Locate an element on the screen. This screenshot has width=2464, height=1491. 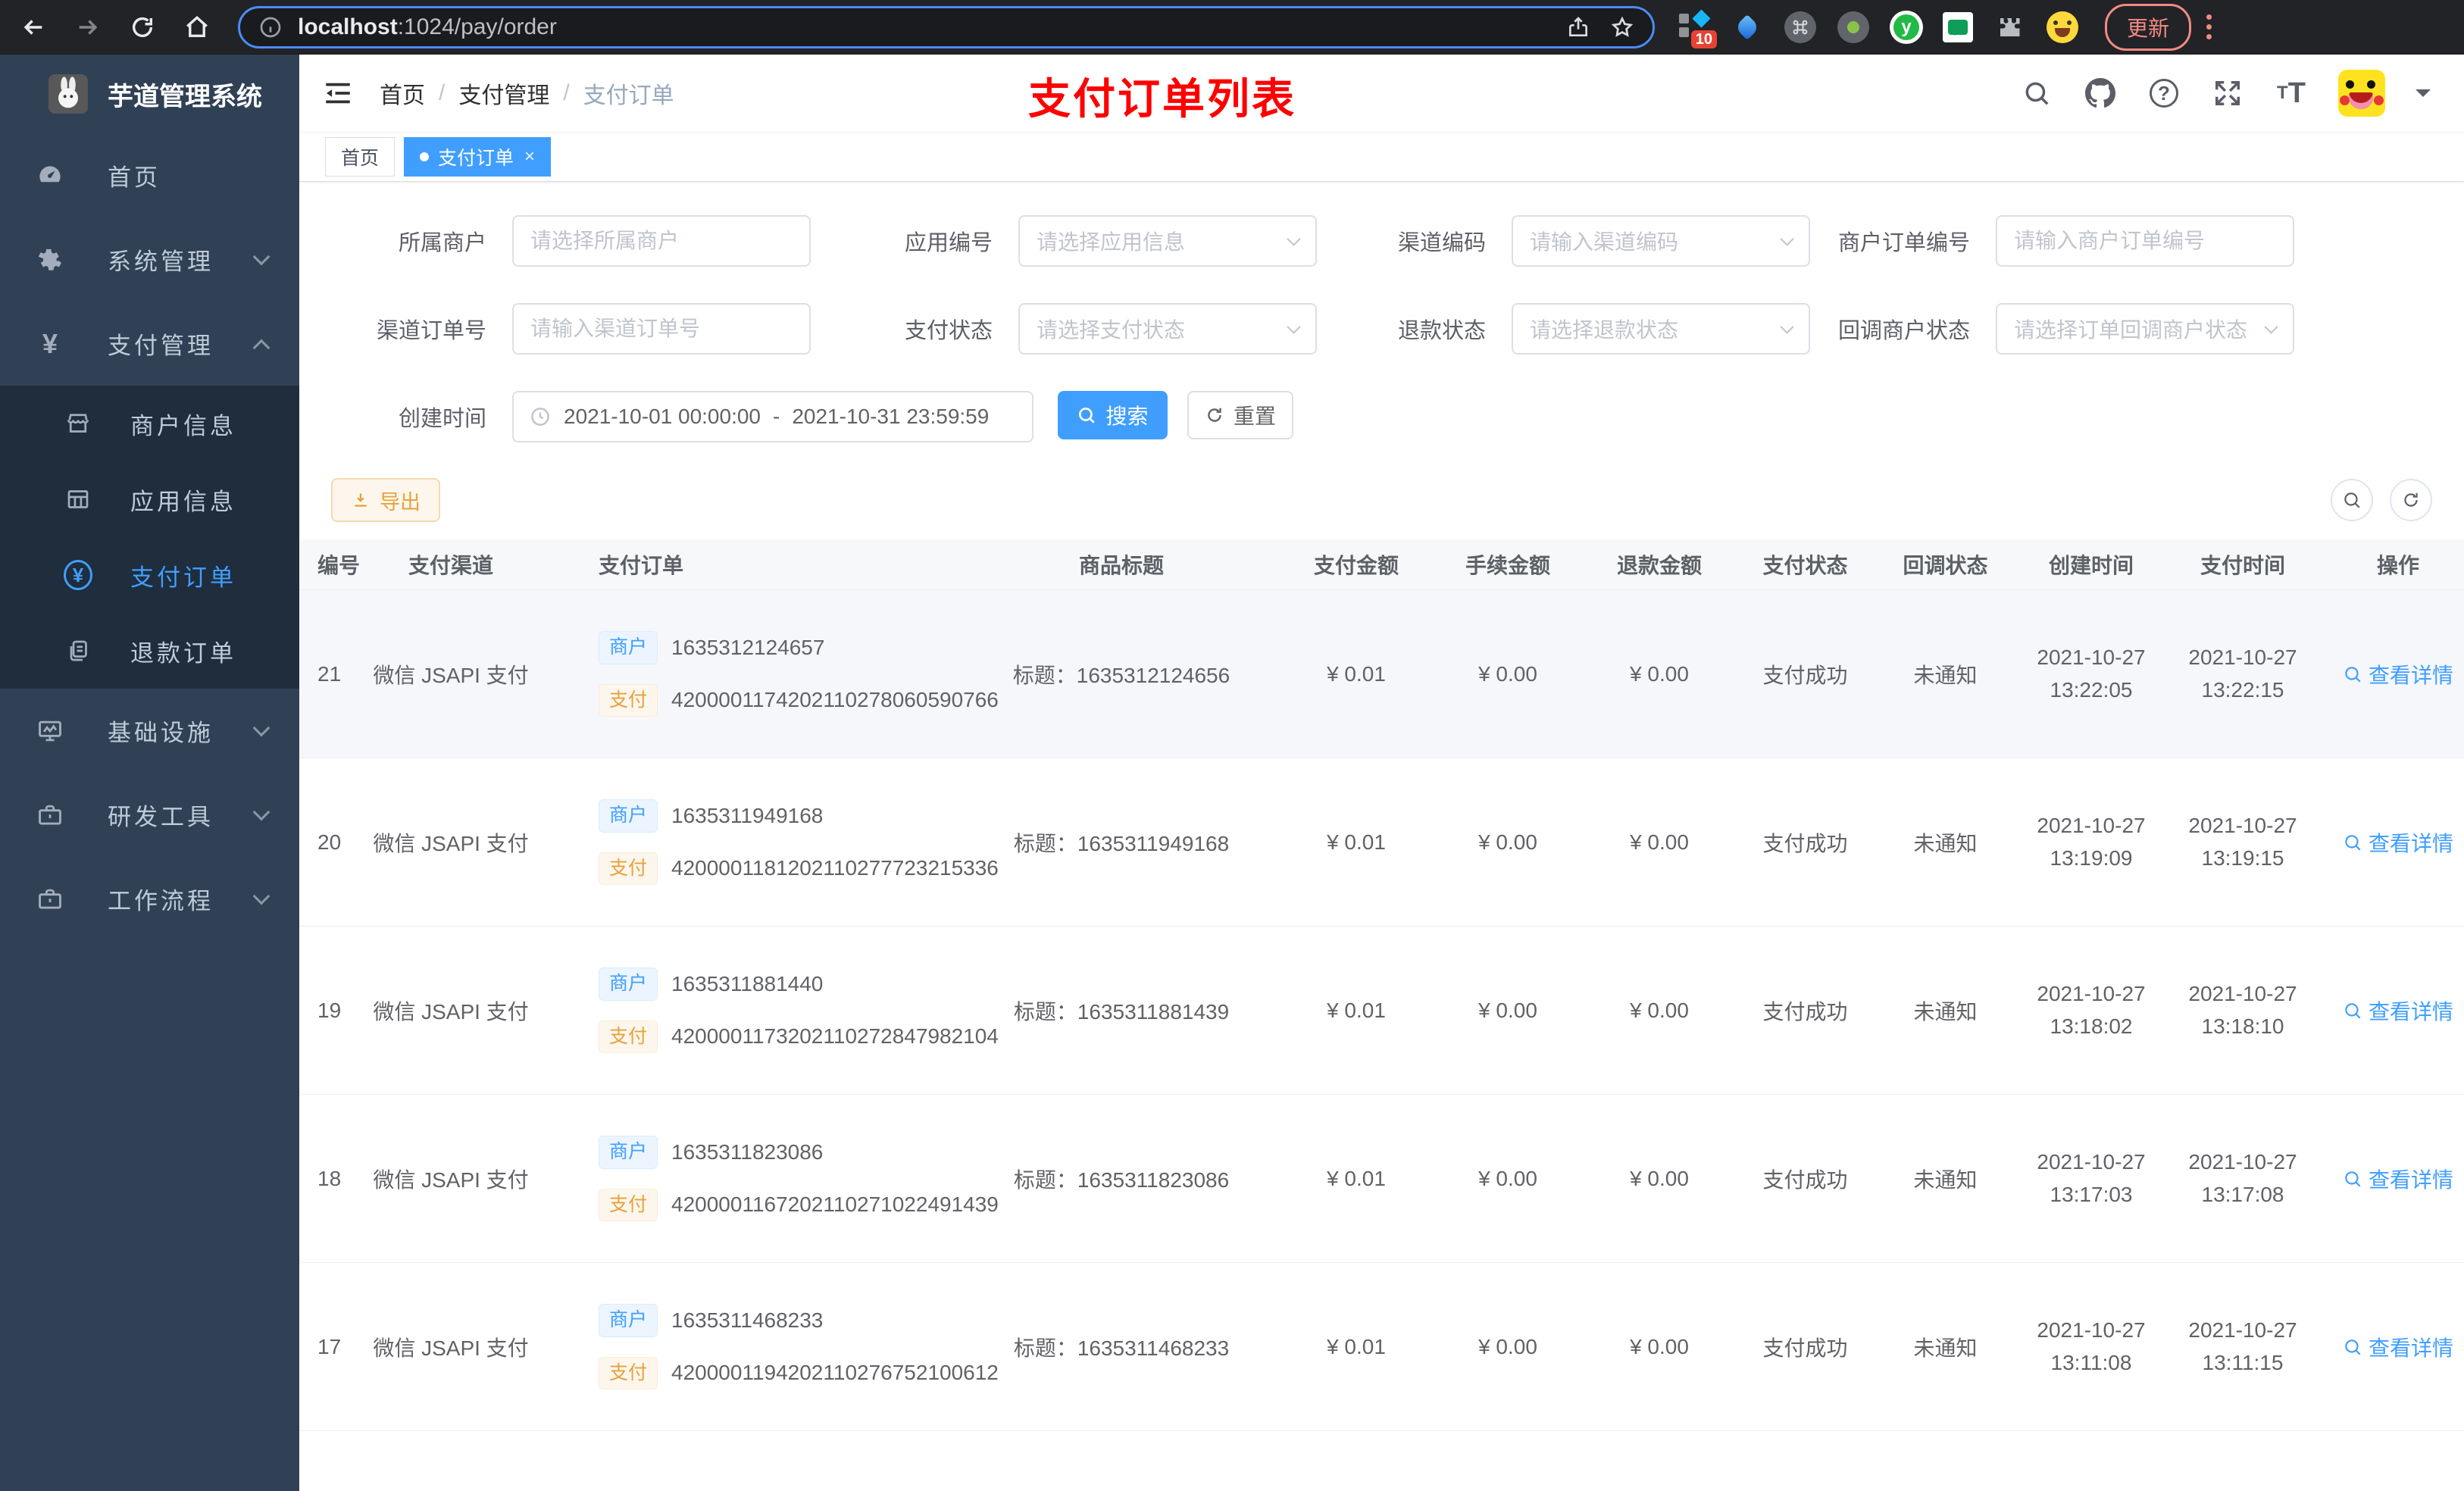
toggle-search-button is located at coordinates (2352, 500).